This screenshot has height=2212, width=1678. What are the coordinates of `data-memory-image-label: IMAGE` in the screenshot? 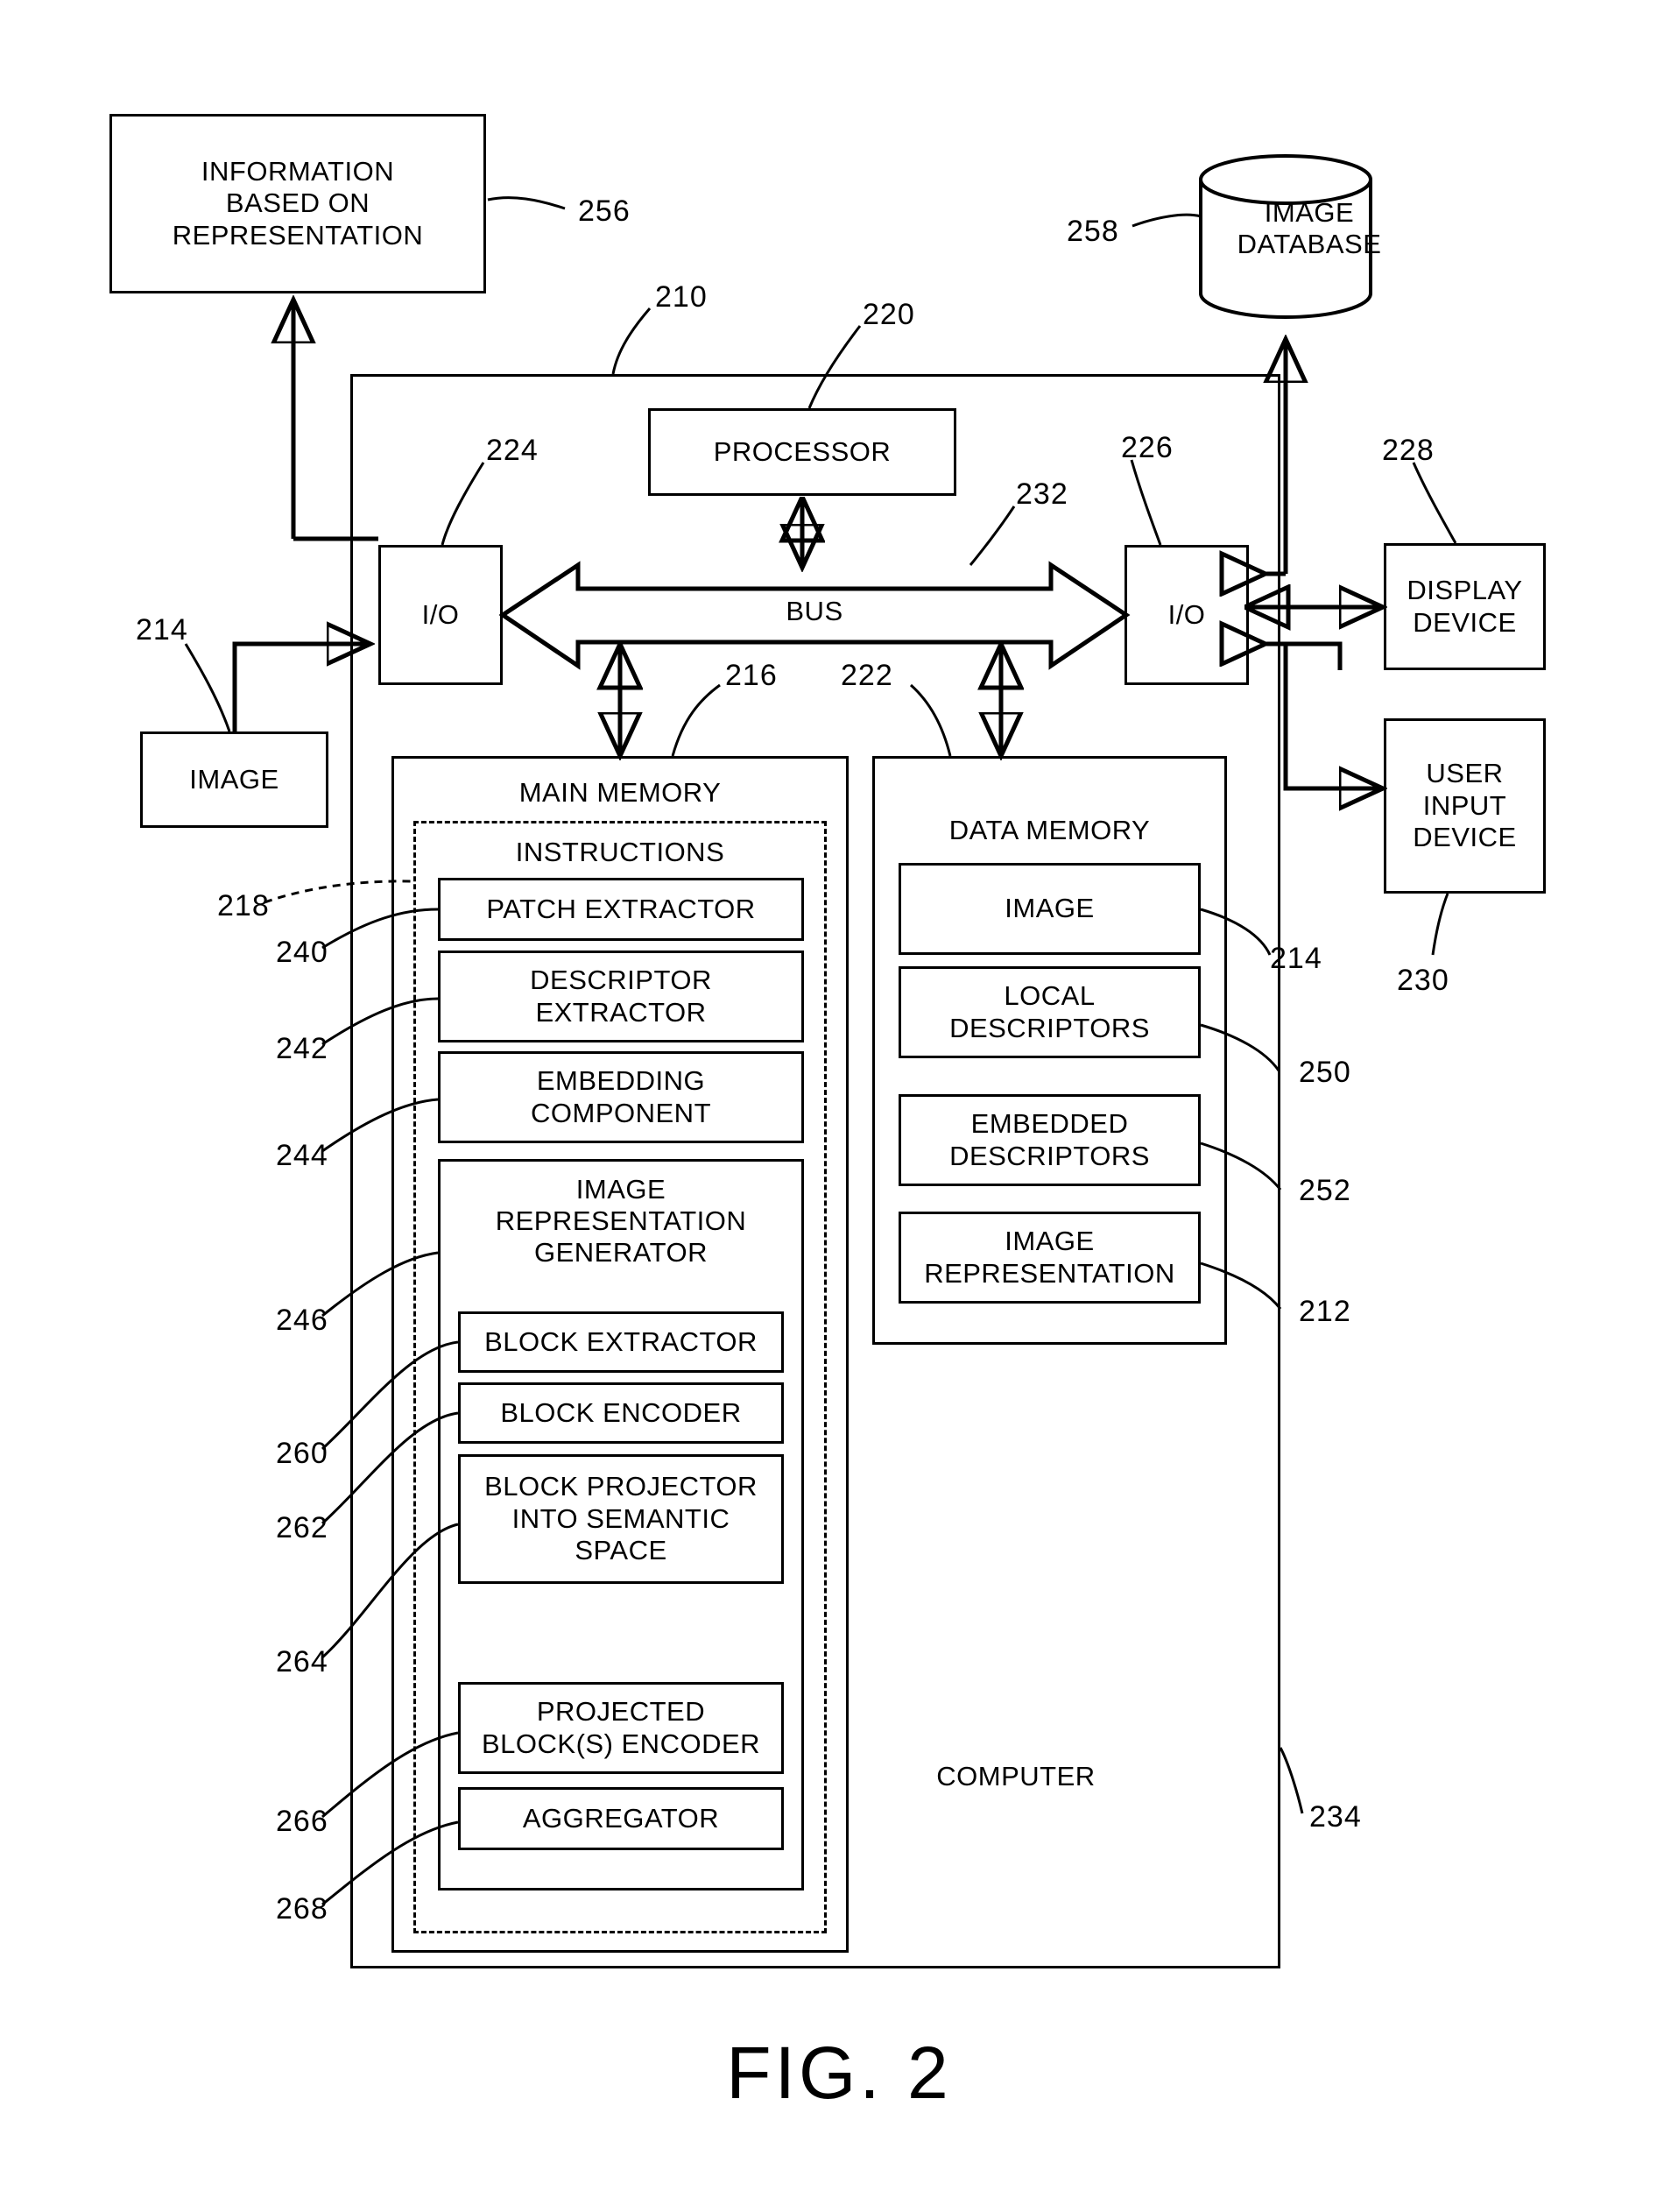 It's located at (1050, 908).